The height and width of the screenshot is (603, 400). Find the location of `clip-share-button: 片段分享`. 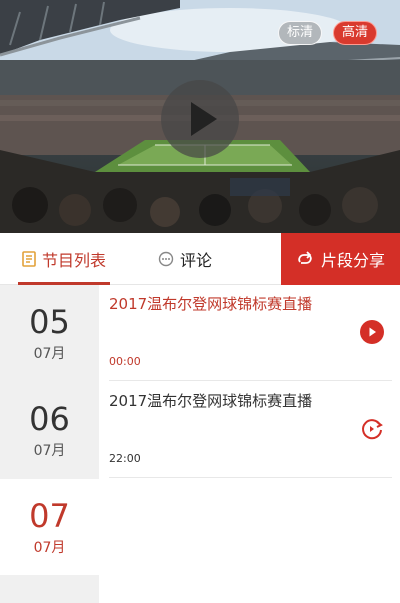

clip-share-button: 片段分享 is located at coordinates (340, 259).